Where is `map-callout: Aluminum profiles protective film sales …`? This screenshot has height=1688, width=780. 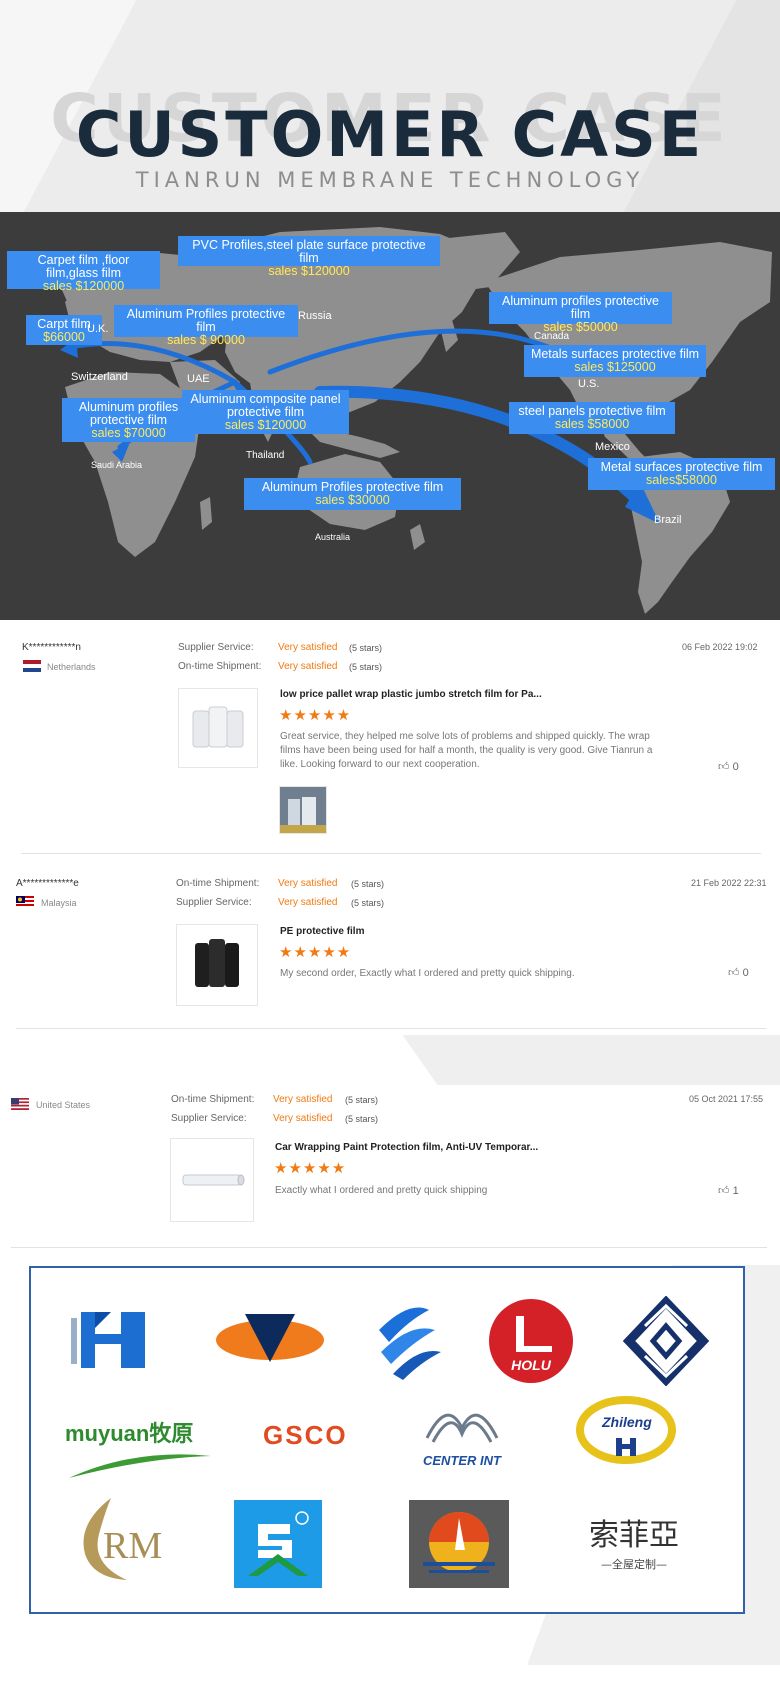 map-callout: Aluminum profiles protective film sales … is located at coordinates (128, 420).